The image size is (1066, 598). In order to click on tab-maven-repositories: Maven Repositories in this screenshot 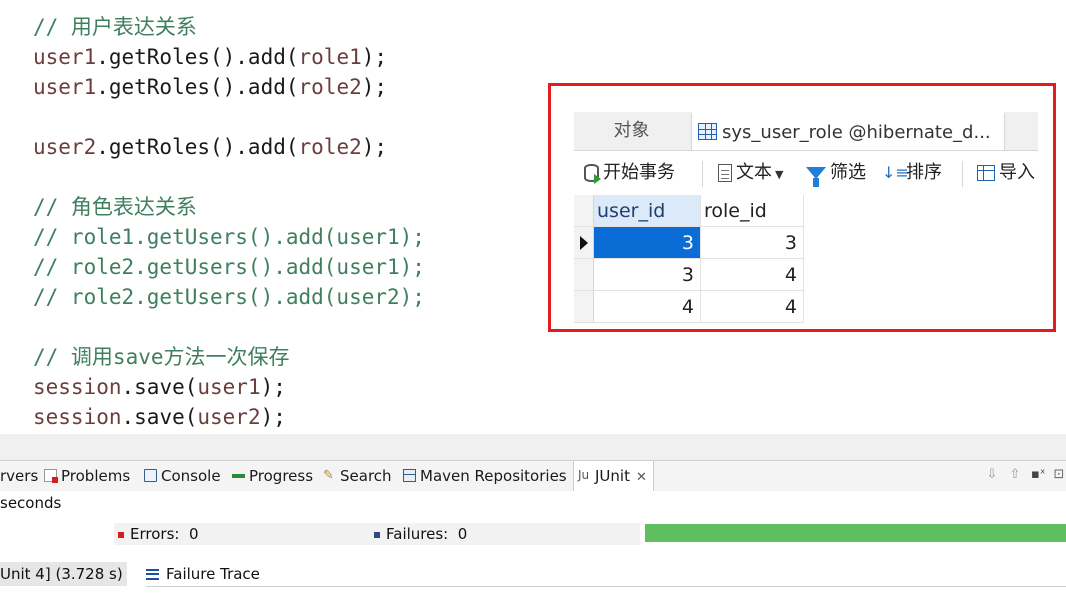, I will do `click(485, 476)`.